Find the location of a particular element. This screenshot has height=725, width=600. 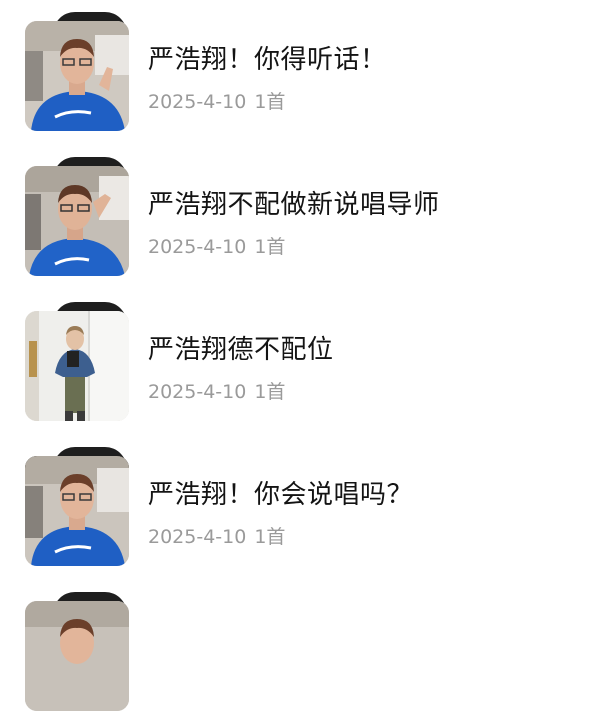

playlist-meta is located at coordinates (152, 682).